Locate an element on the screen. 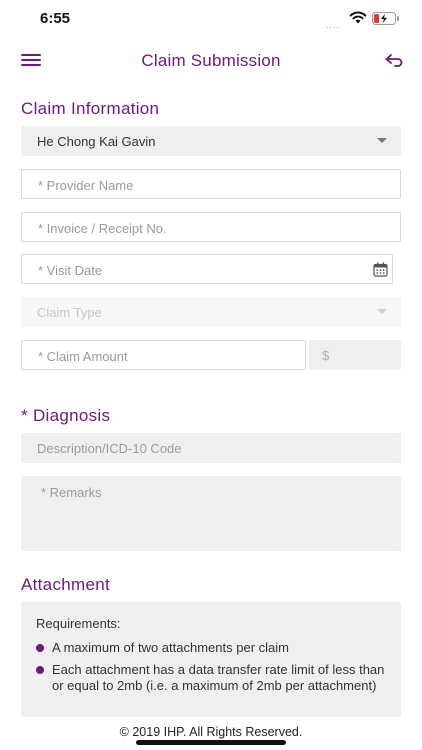  member-select: He Chong Kai Gavin is located at coordinates (211, 141).